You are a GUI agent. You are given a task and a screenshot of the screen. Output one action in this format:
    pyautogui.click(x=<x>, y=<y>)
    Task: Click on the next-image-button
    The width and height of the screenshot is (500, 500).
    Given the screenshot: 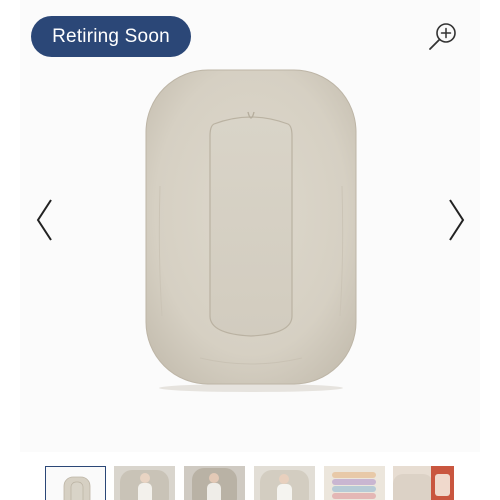 What is the action you would take?
    pyautogui.click(x=456, y=220)
    